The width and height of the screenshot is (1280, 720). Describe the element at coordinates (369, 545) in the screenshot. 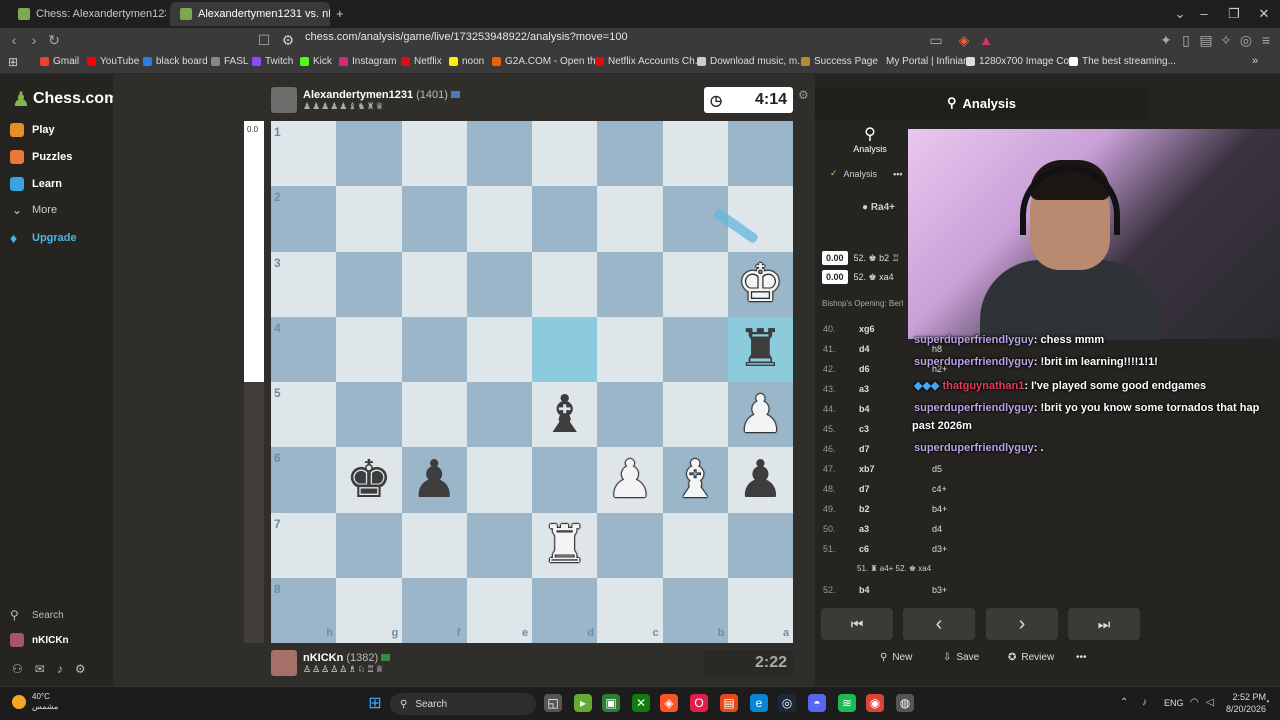

I see `square-g7` at that location.